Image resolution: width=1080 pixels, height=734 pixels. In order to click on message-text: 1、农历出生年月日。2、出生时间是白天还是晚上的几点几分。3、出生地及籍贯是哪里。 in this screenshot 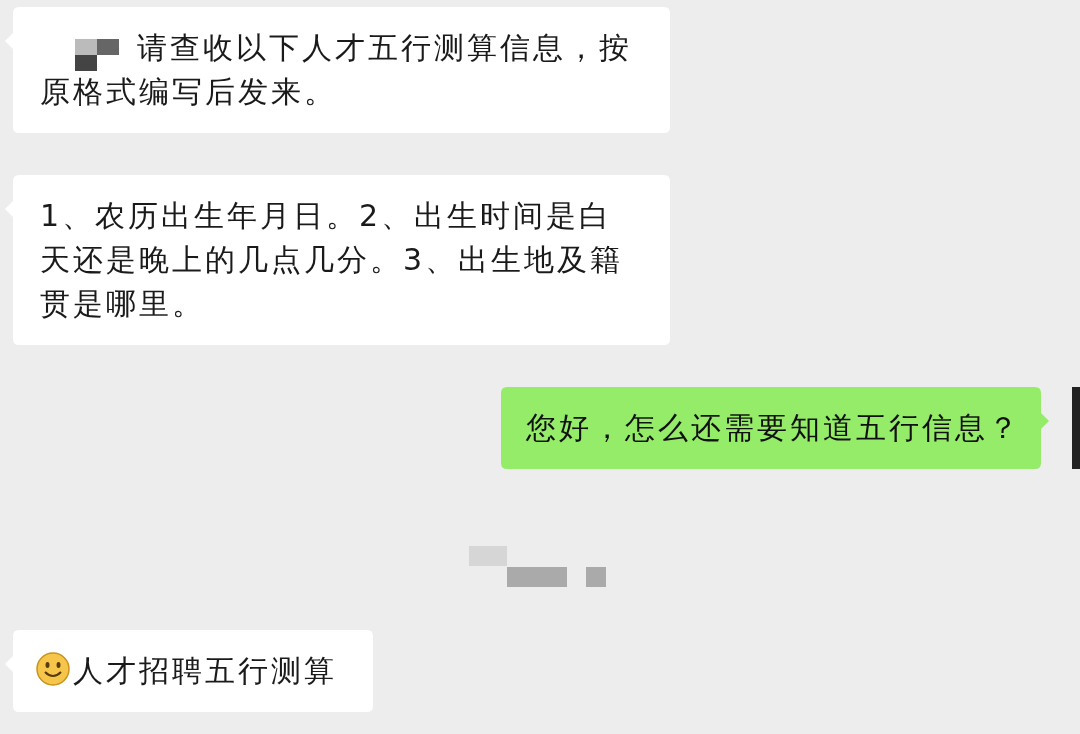, I will do `click(332, 259)`.